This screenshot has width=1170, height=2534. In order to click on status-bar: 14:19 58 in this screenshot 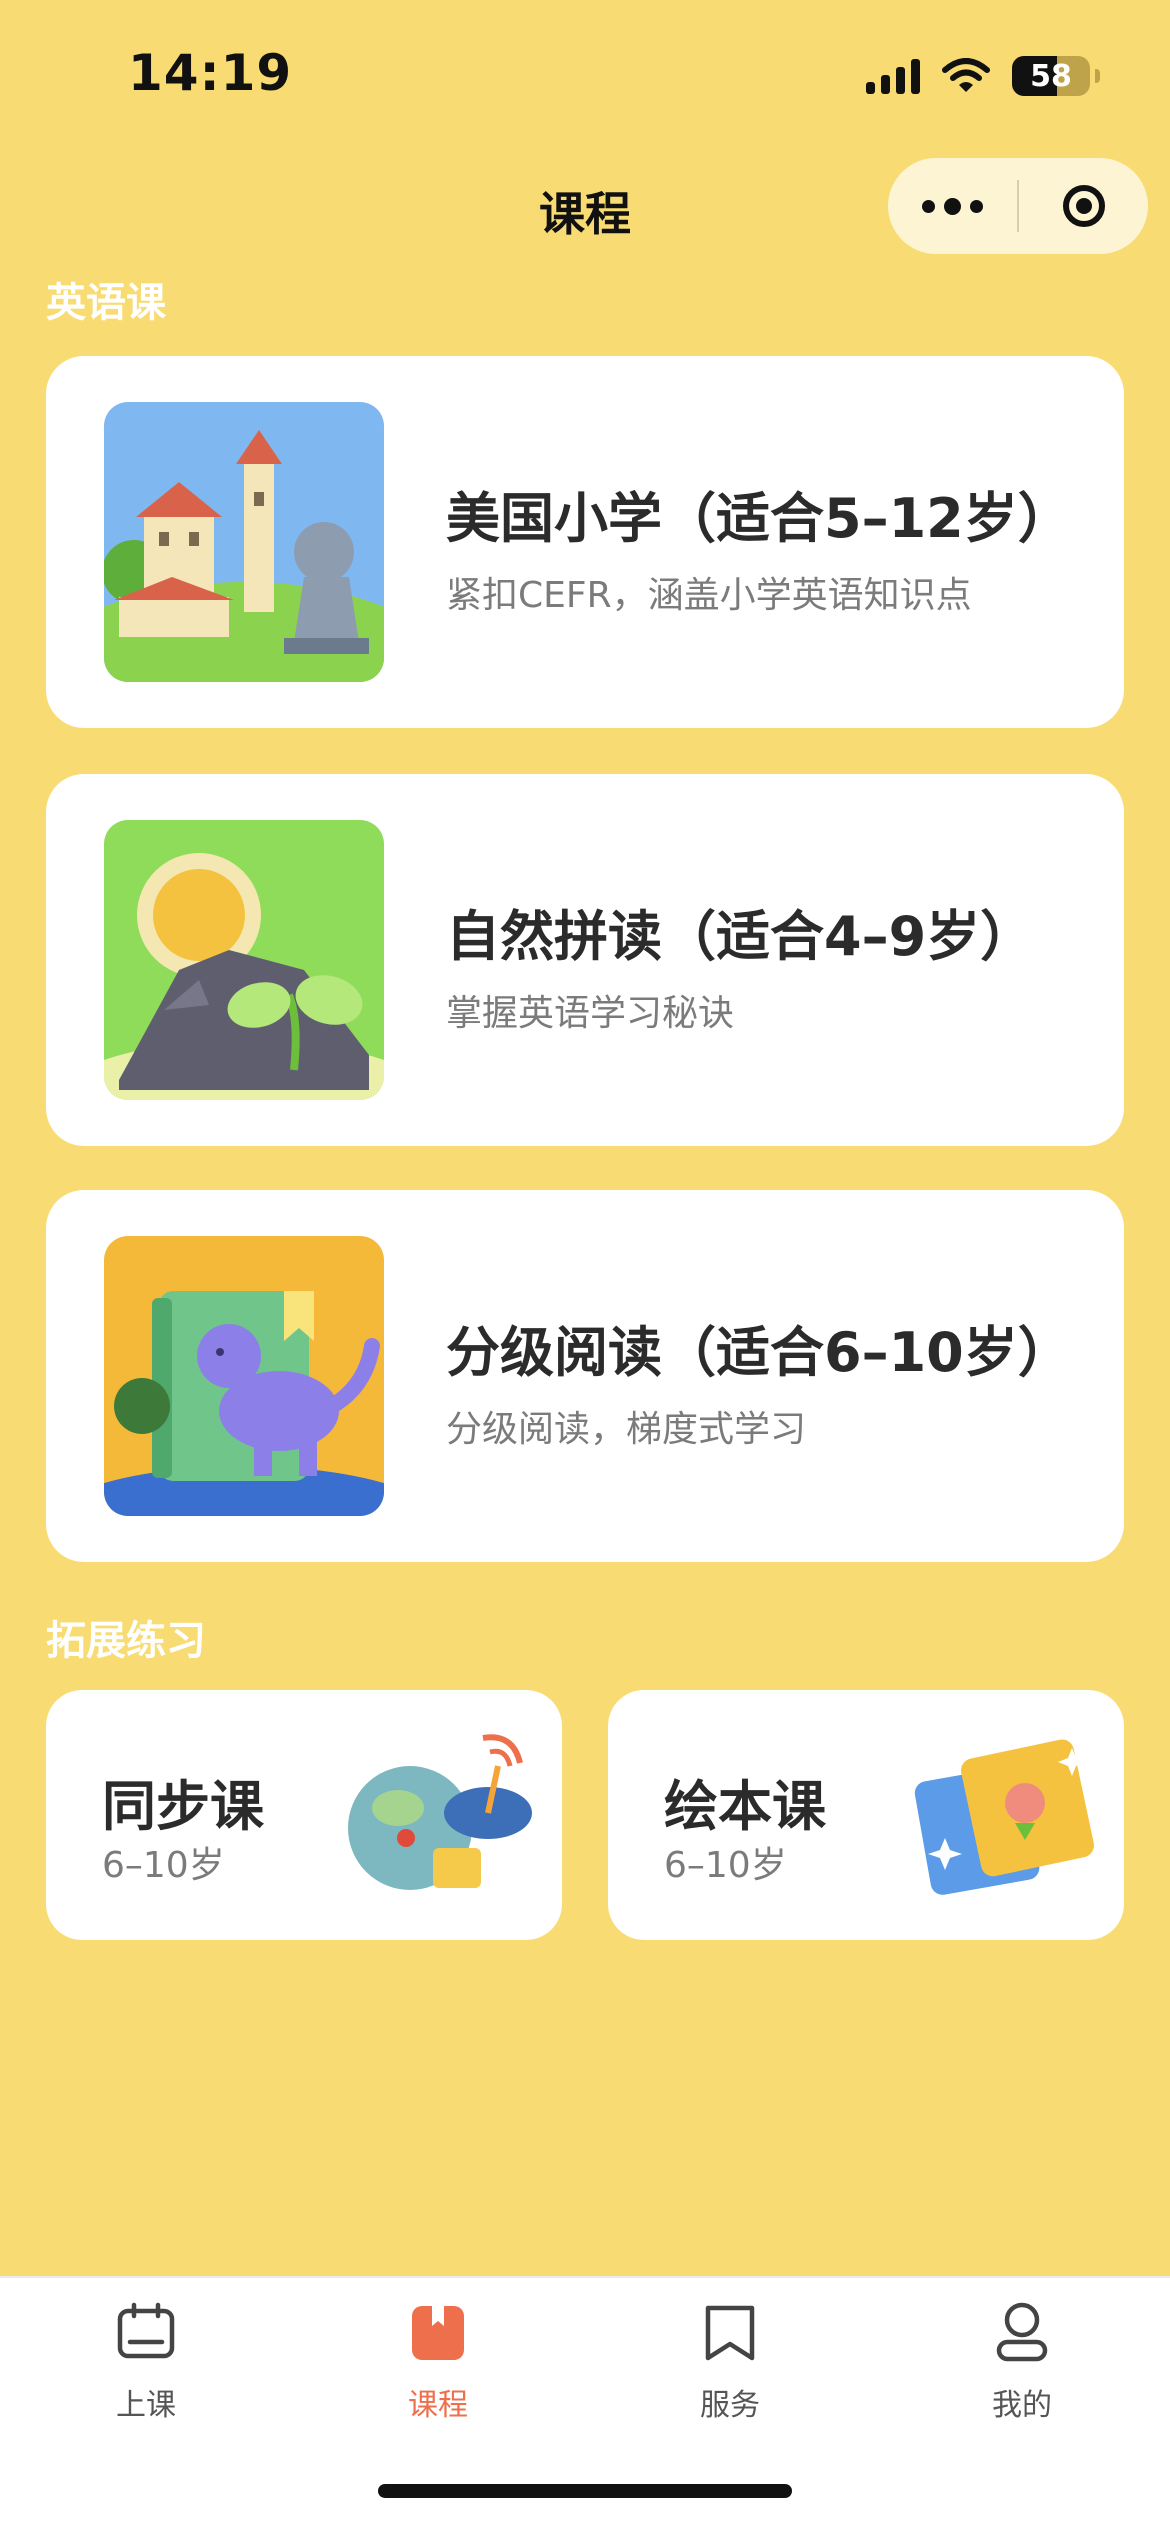, I will do `click(585, 75)`.